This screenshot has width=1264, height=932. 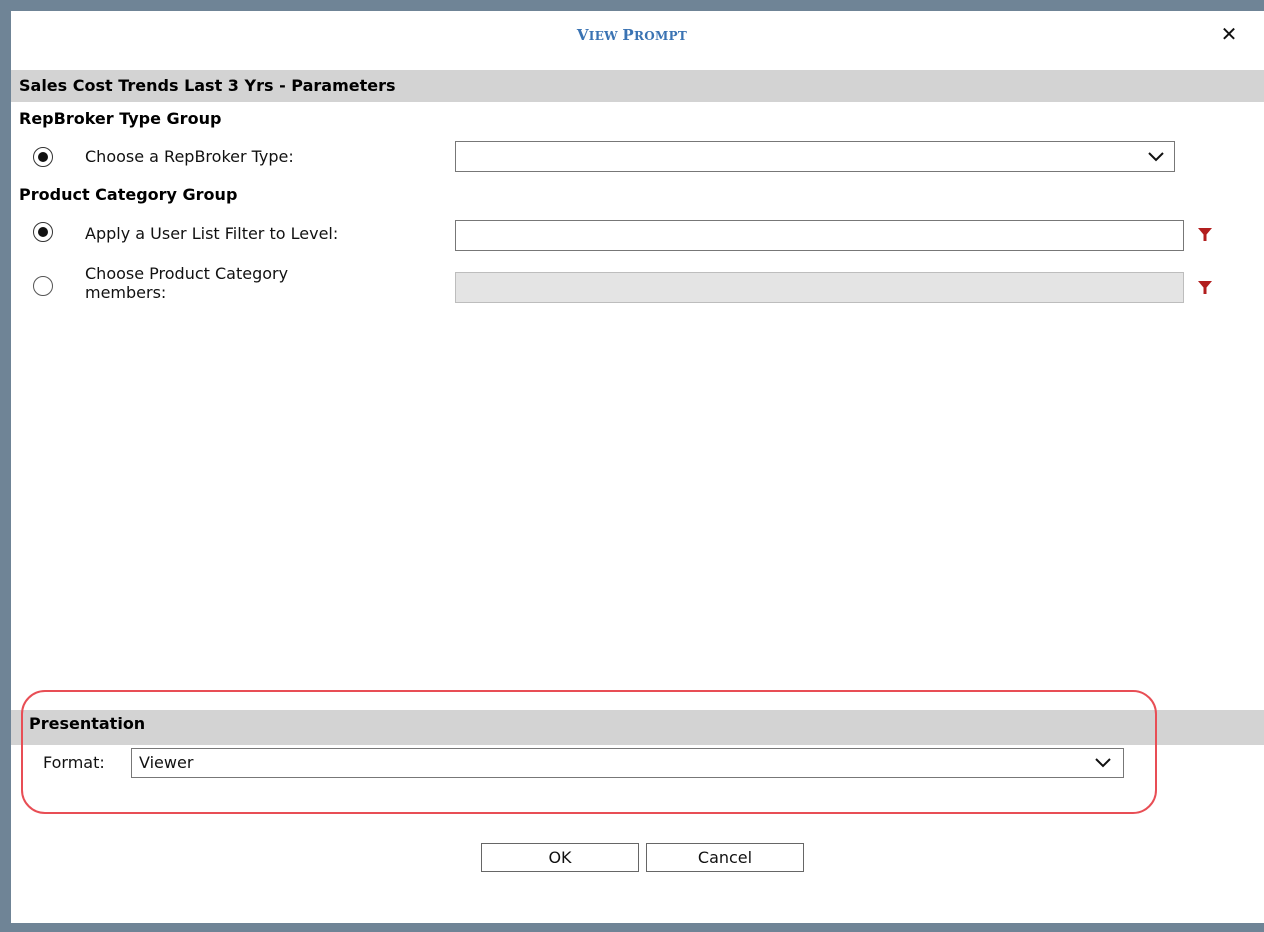 What do you see at coordinates (120, 118) in the screenshot?
I see `group-title-repbroker: RepBroker Type Group` at bounding box center [120, 118].